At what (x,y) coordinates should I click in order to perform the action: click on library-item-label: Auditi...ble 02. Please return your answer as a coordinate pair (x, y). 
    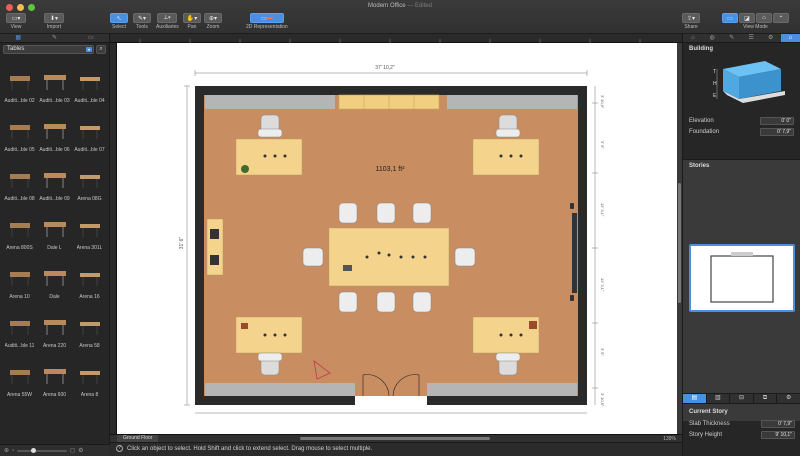
    Looking at the image, I should click on (19, 101).